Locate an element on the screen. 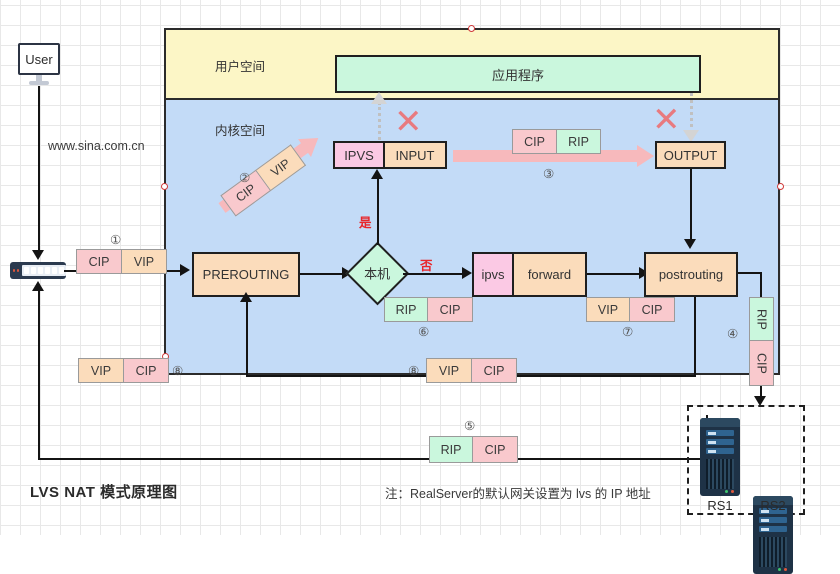 This screenshot has height=574, width=840. packet-5-cell: CIP is located at coordinates (495, 449).